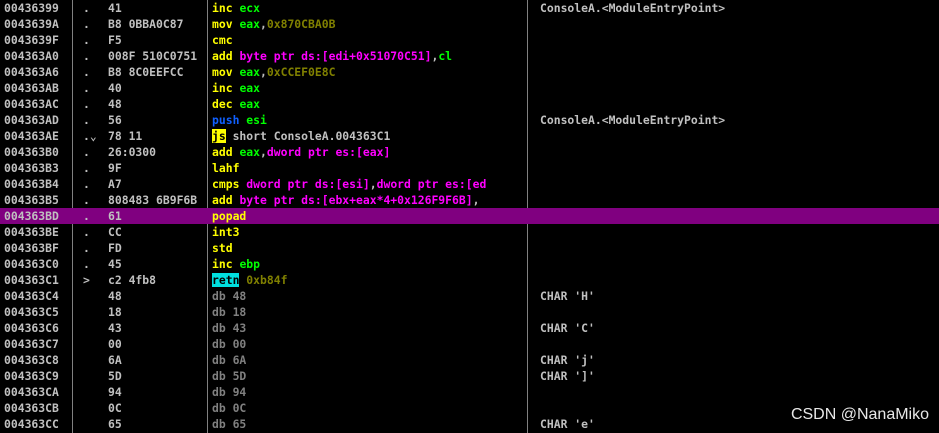 The height and width of the screenshot is (433, 939). What do you see at coordinates (369, 248) in the screenshot?
I see `disassembly-cell: std` at bounding box center [369, 248].